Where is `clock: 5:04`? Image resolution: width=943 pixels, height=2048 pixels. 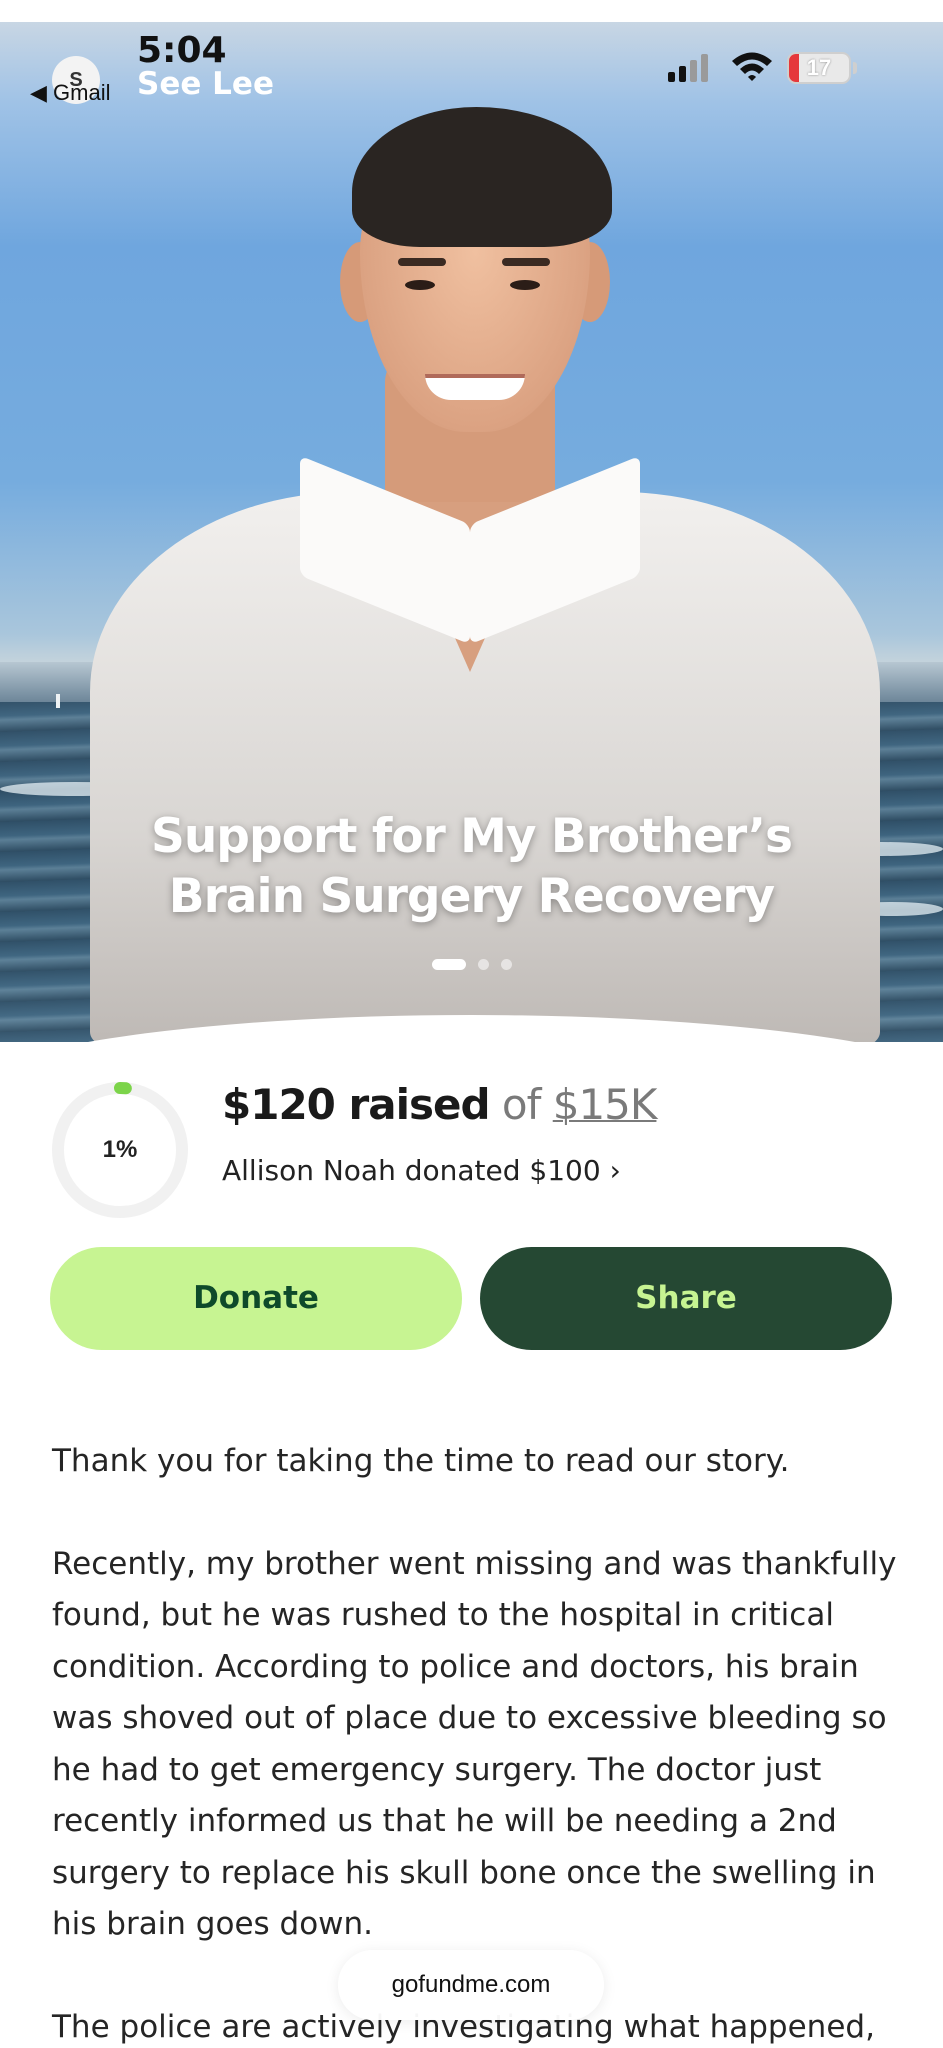
clock: 5:04 is located at coordinates (182, 50).